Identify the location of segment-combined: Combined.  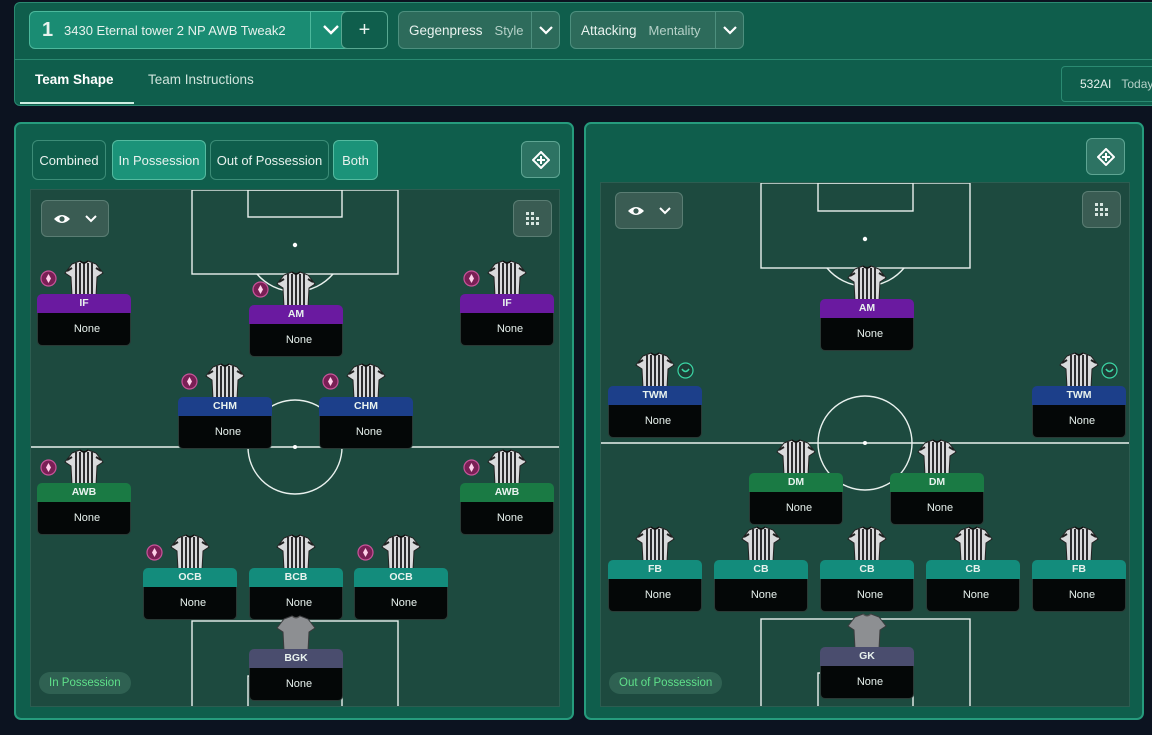
(69, 160).